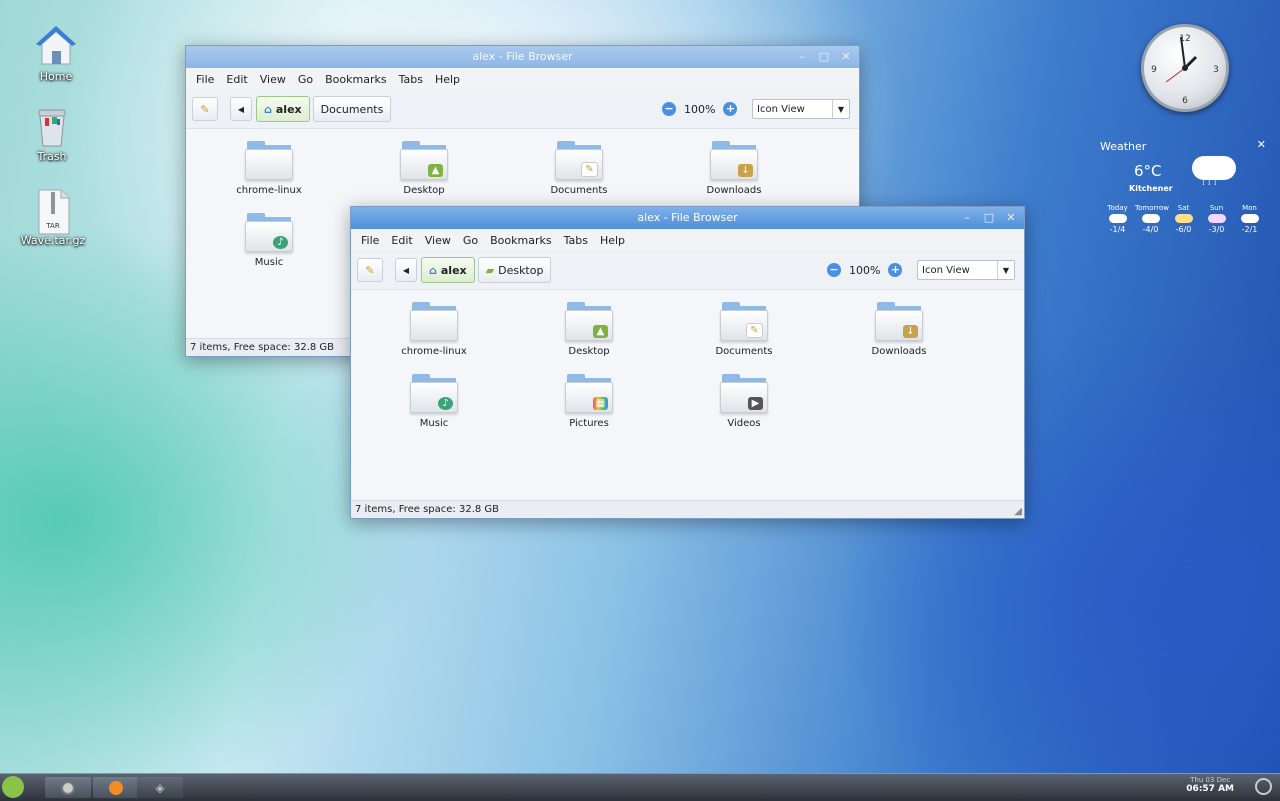 Image resolution: width=1280 pixels, height=801 pixels. What do you see at coordinates (53, 217) in the screenshot?
I see `desktop-icon-archive: TAR Wave.tar.gz` at bounding box center [53, 217].